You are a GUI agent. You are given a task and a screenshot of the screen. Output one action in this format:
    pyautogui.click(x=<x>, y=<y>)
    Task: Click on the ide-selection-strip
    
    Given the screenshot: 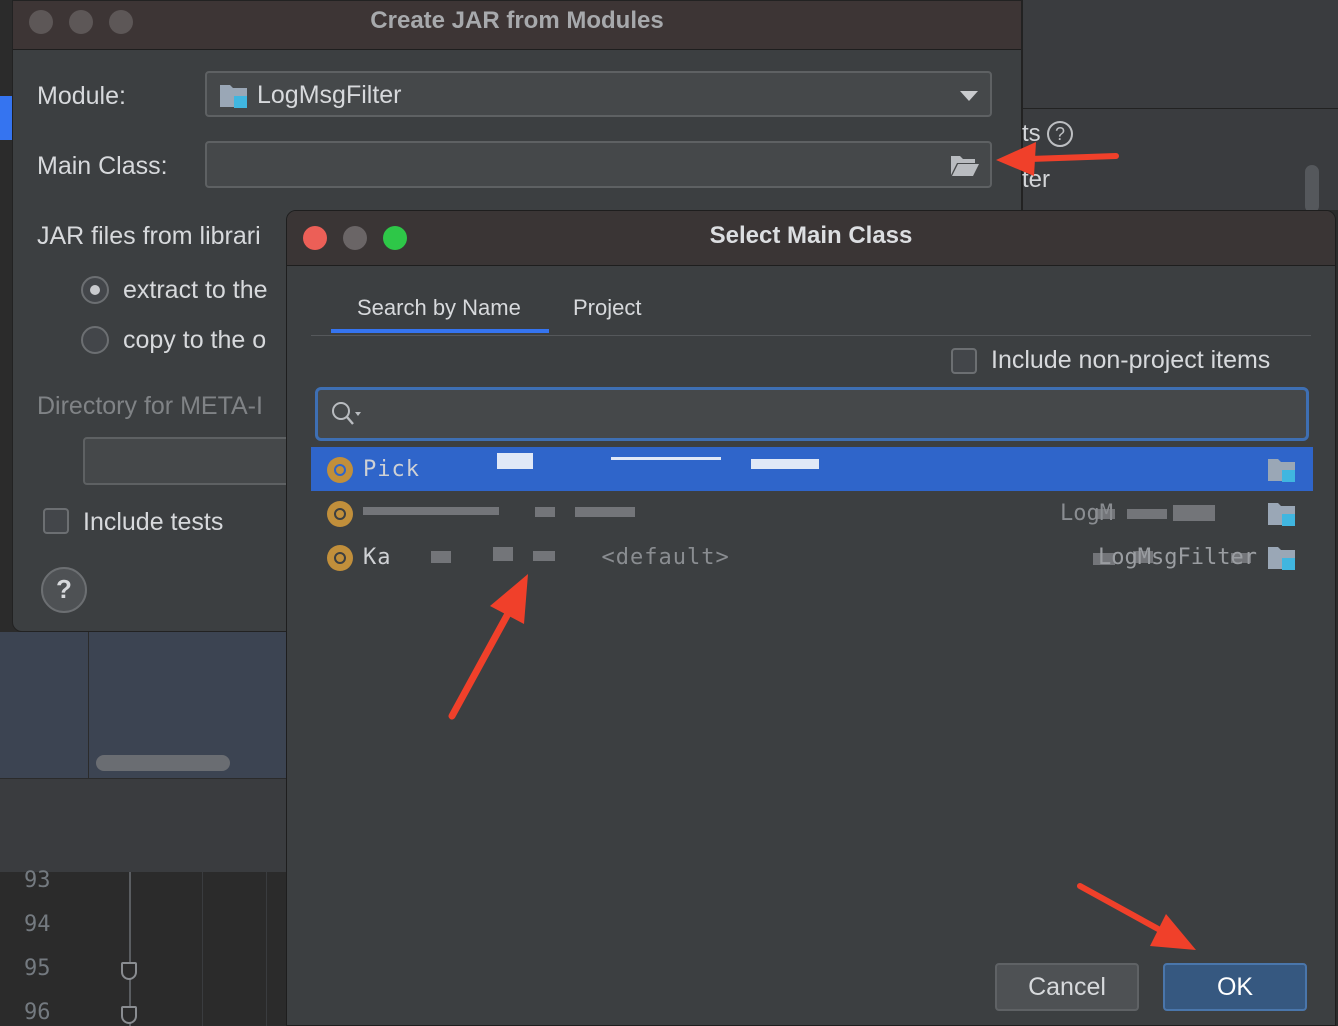 What is the action you would take?
    pyautogui.click(x=6, y=118)
    